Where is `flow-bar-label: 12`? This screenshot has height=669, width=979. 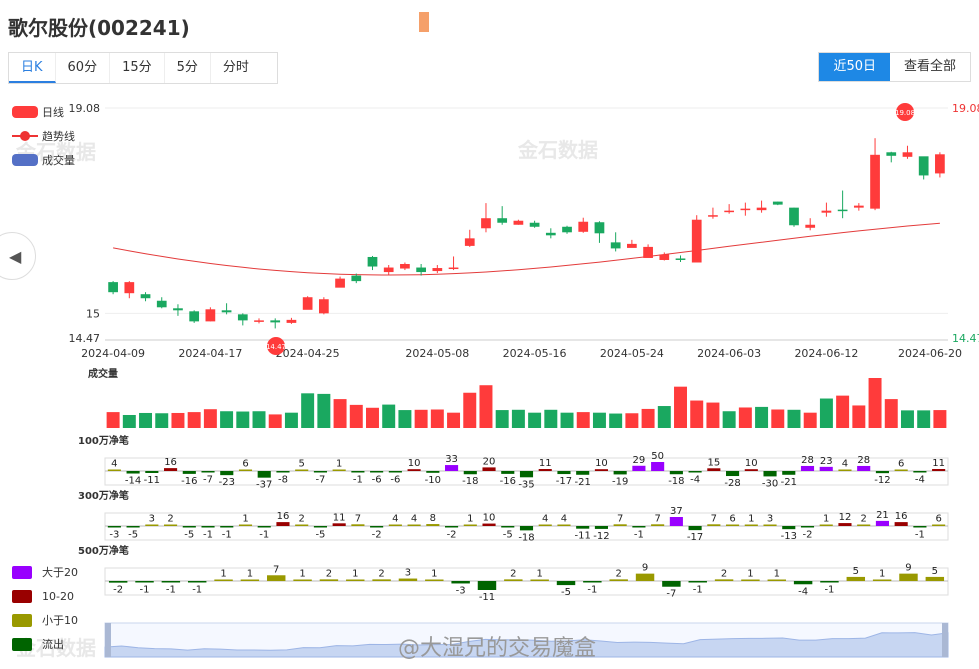 flow-bar-label: 12 is located at coordinates (845, 517).